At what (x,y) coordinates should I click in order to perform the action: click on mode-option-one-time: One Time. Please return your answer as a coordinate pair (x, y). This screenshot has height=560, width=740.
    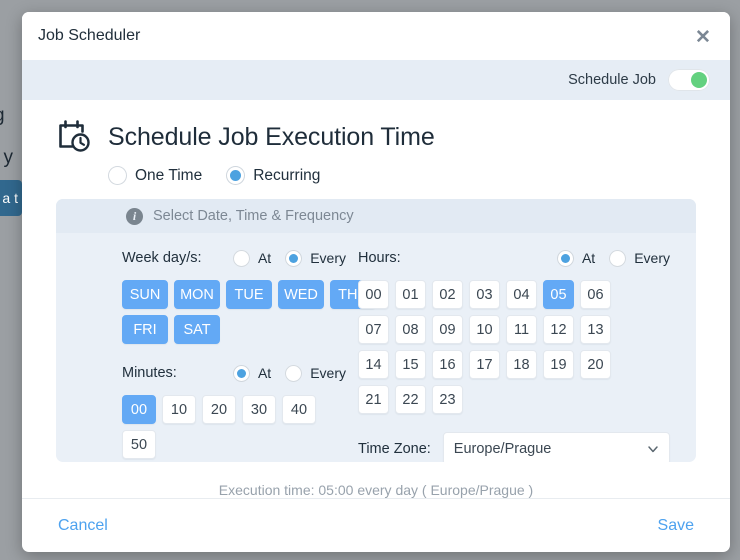
    Looking at the image, I should click on (155, 175).